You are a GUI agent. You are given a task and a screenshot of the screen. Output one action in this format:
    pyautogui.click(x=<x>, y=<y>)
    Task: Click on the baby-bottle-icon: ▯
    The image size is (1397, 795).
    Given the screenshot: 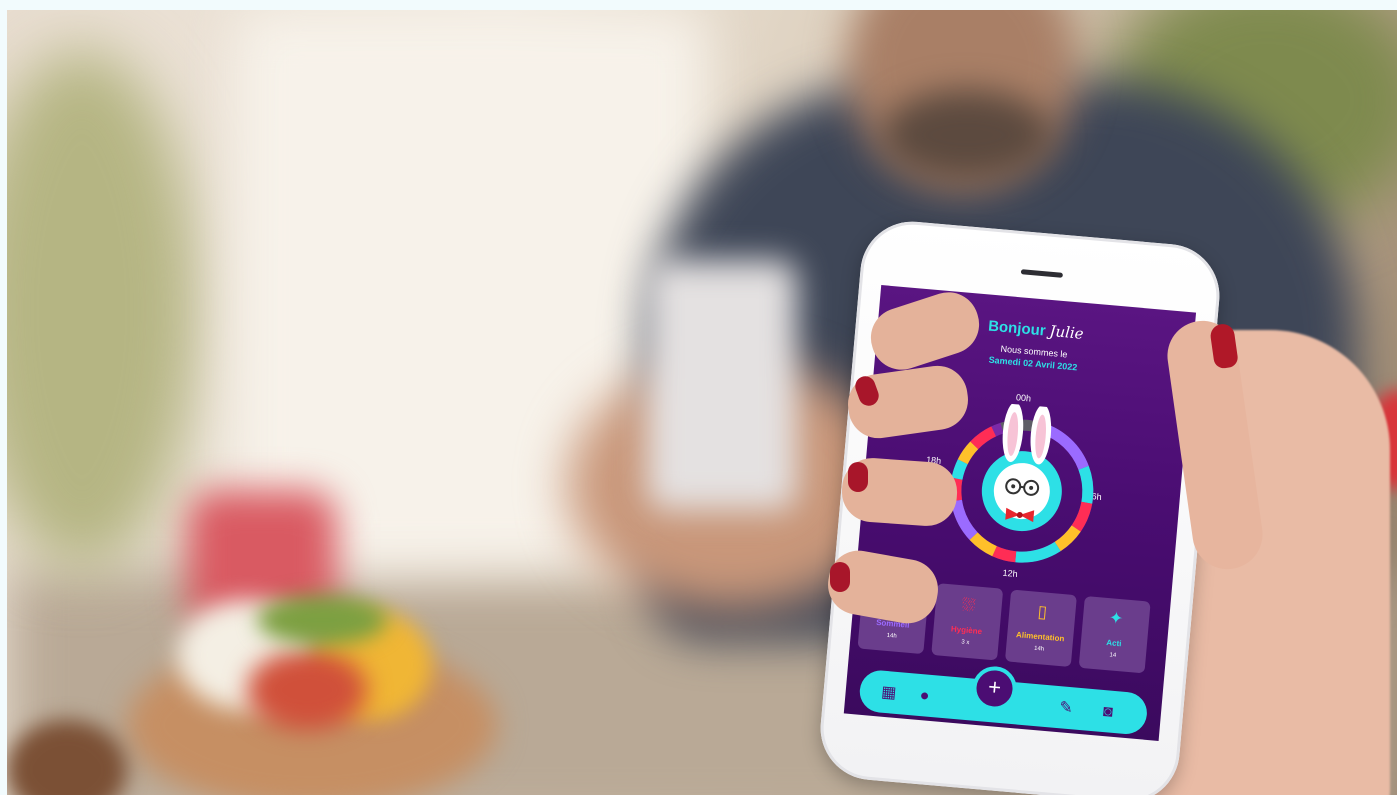 What is the action you would take?
    pyautogui.click(x=1042, y=611)
    